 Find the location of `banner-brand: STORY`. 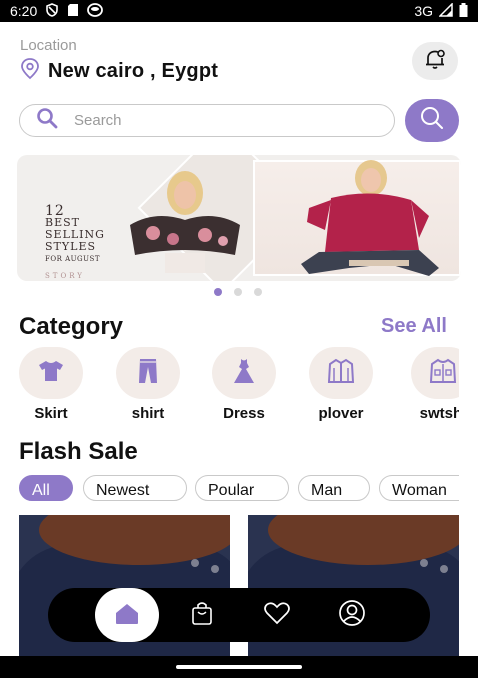

banner-brand: STORY is located at coordinates (65, 276).